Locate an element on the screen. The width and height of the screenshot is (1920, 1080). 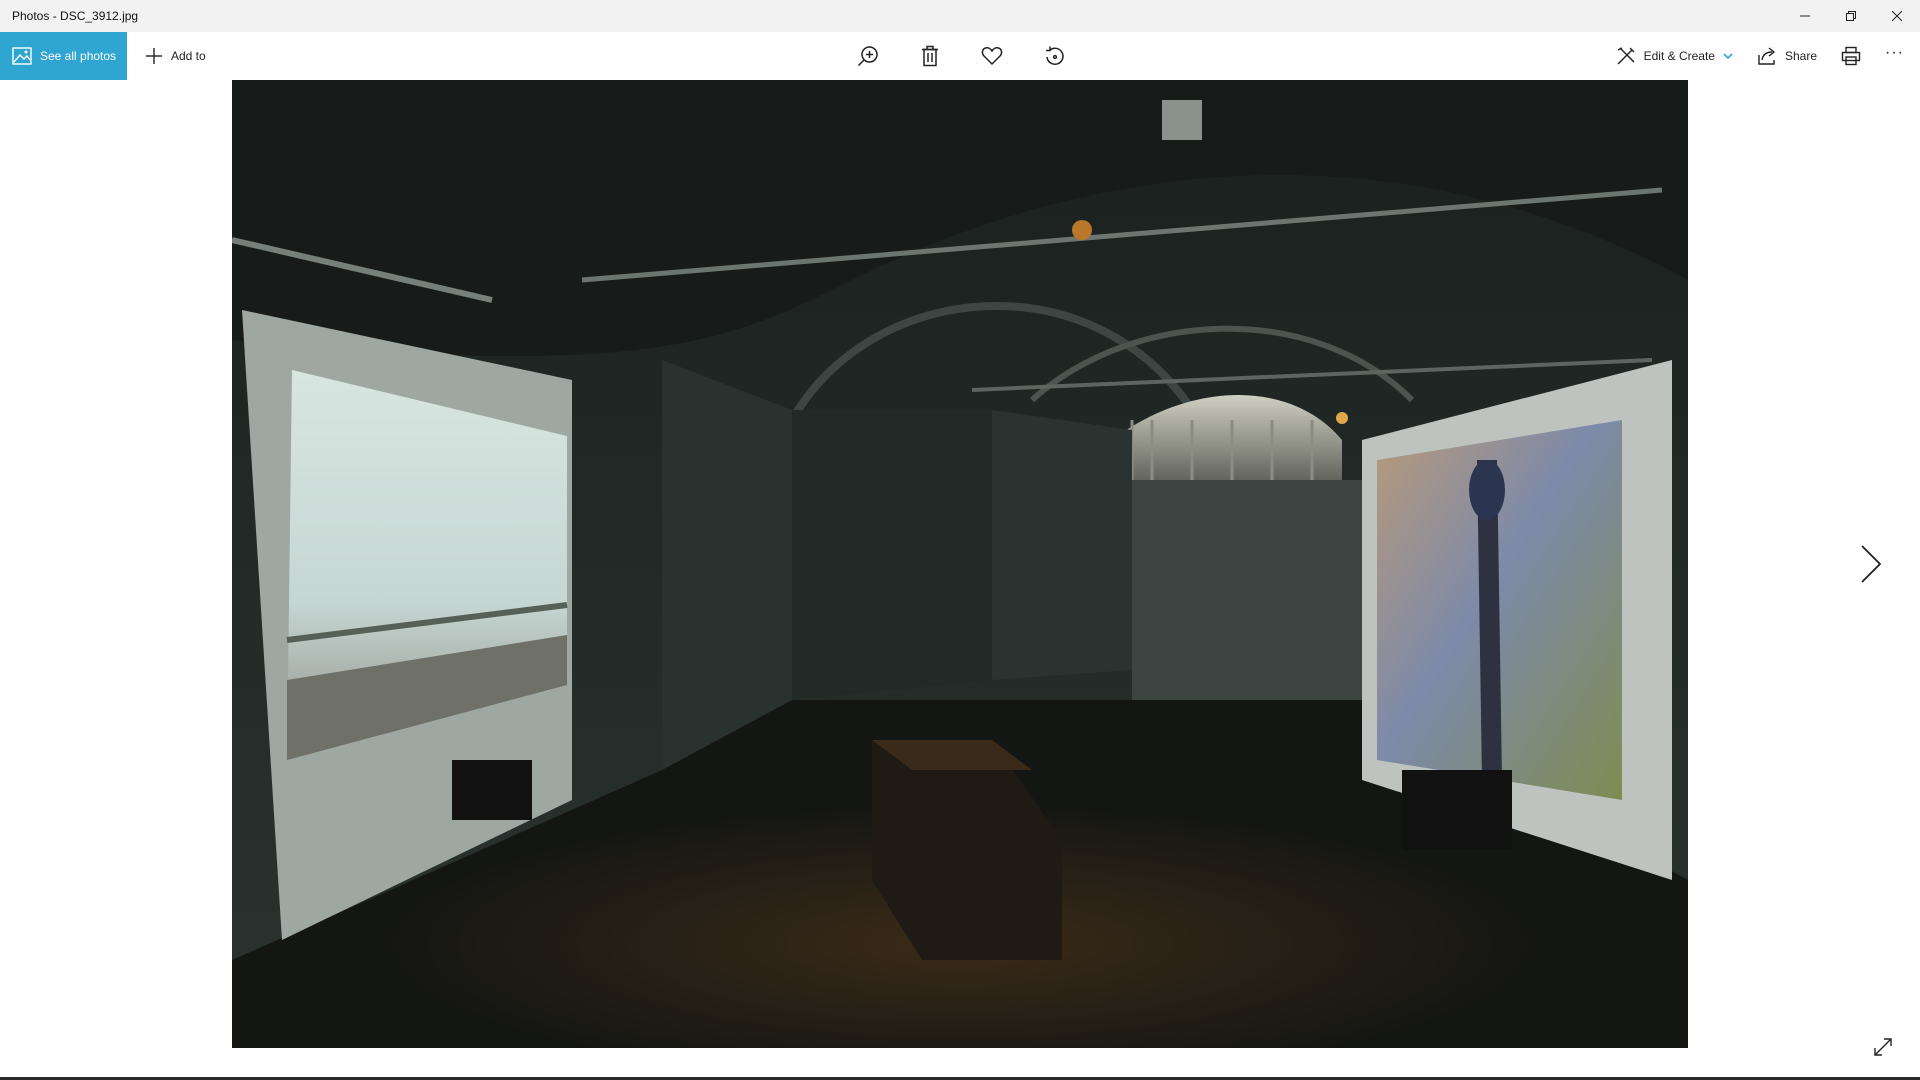
fullscreen-button is located at coordinates (1884, 1048).